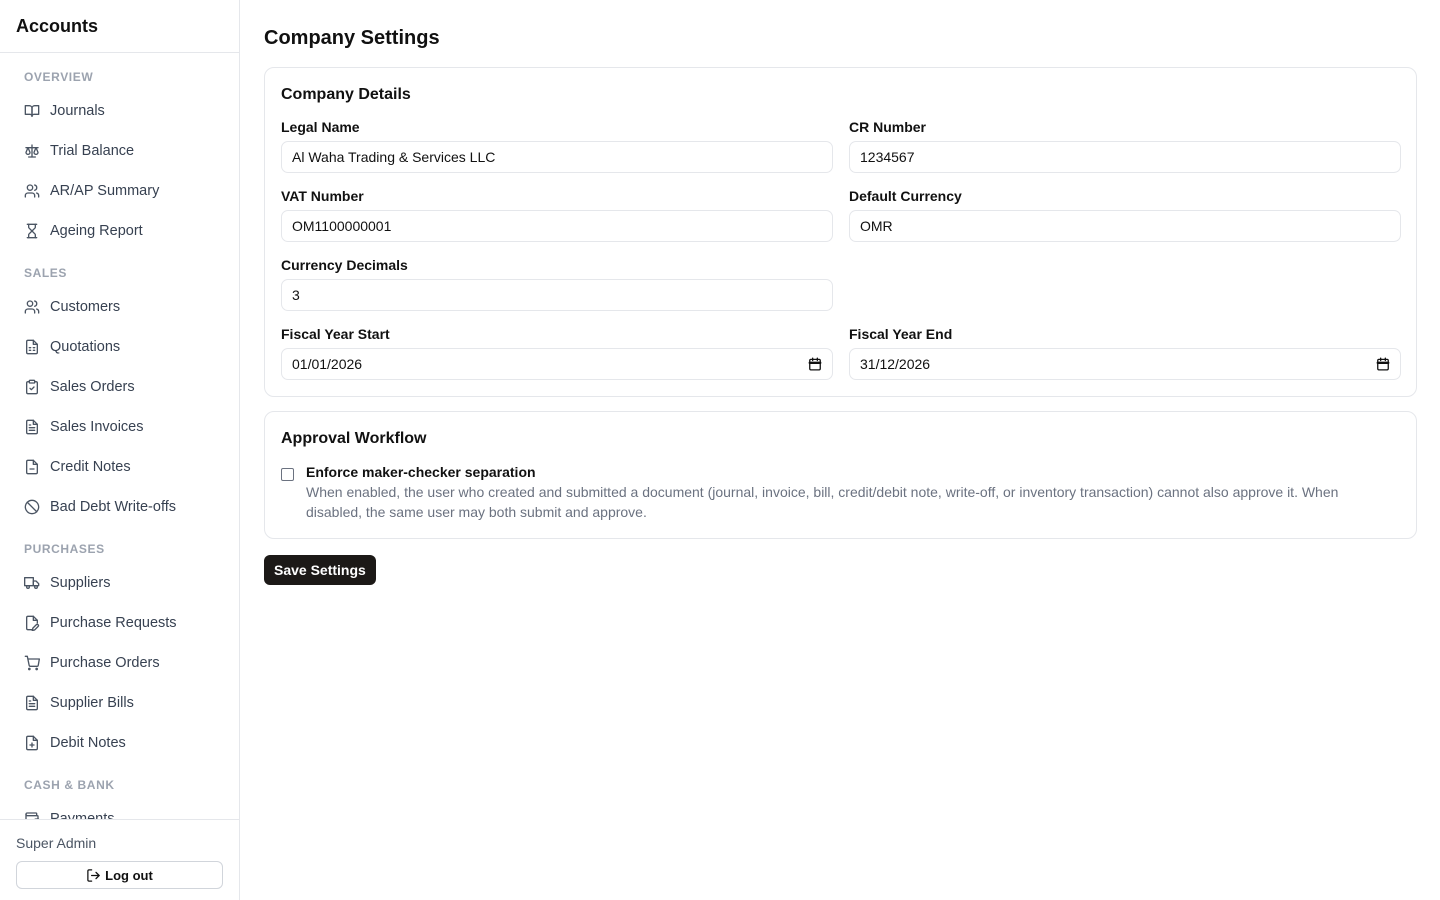 This screenshot has width=1440, height=900. Describe the element at coordinates (97, 427) in the screenshot. I see `sidebar-item-label: Sales Invoices` at that location.